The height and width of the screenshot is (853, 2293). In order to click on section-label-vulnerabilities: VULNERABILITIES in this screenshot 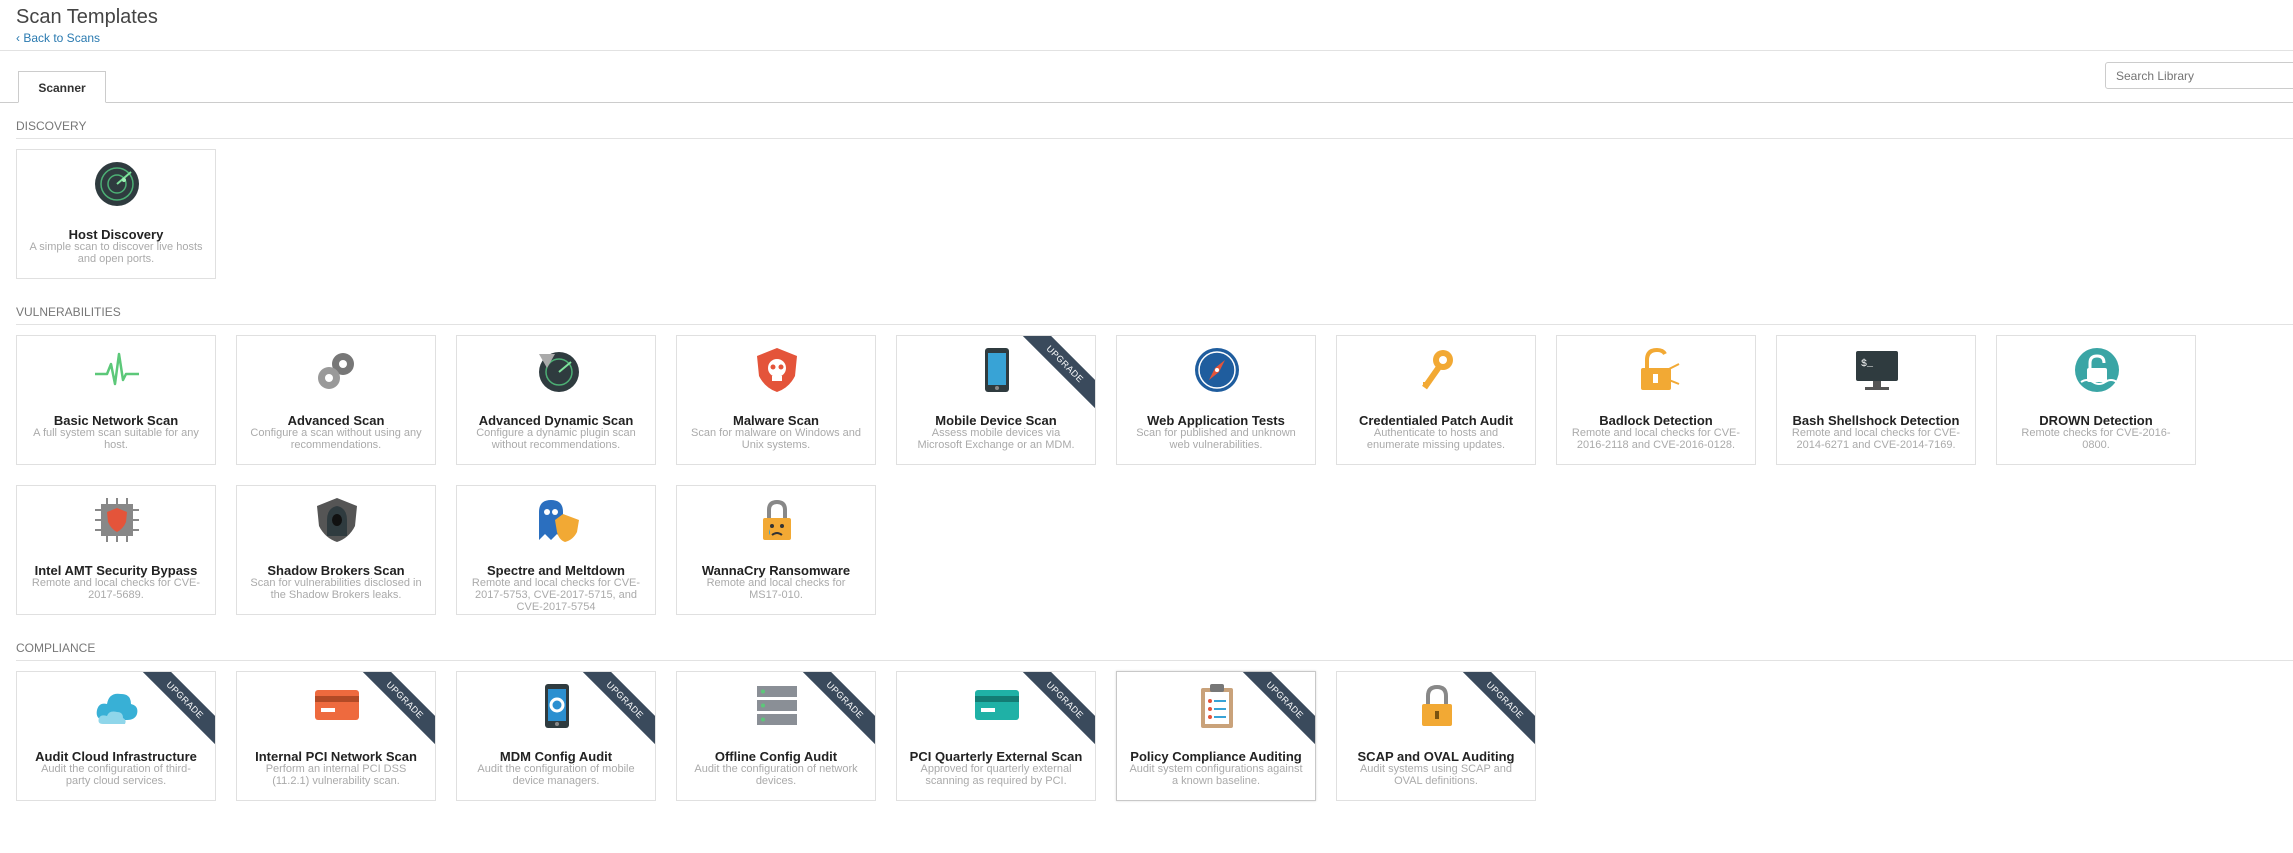, I will do `click(68, 312)`.